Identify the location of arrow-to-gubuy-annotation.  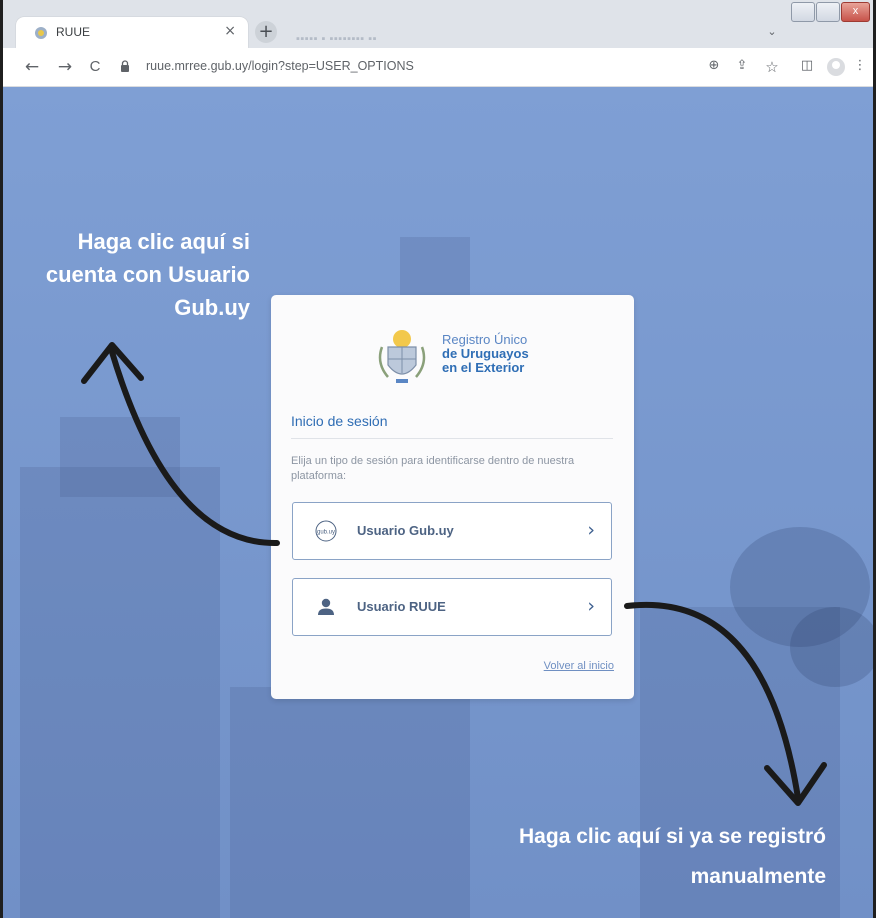
(194, 448).